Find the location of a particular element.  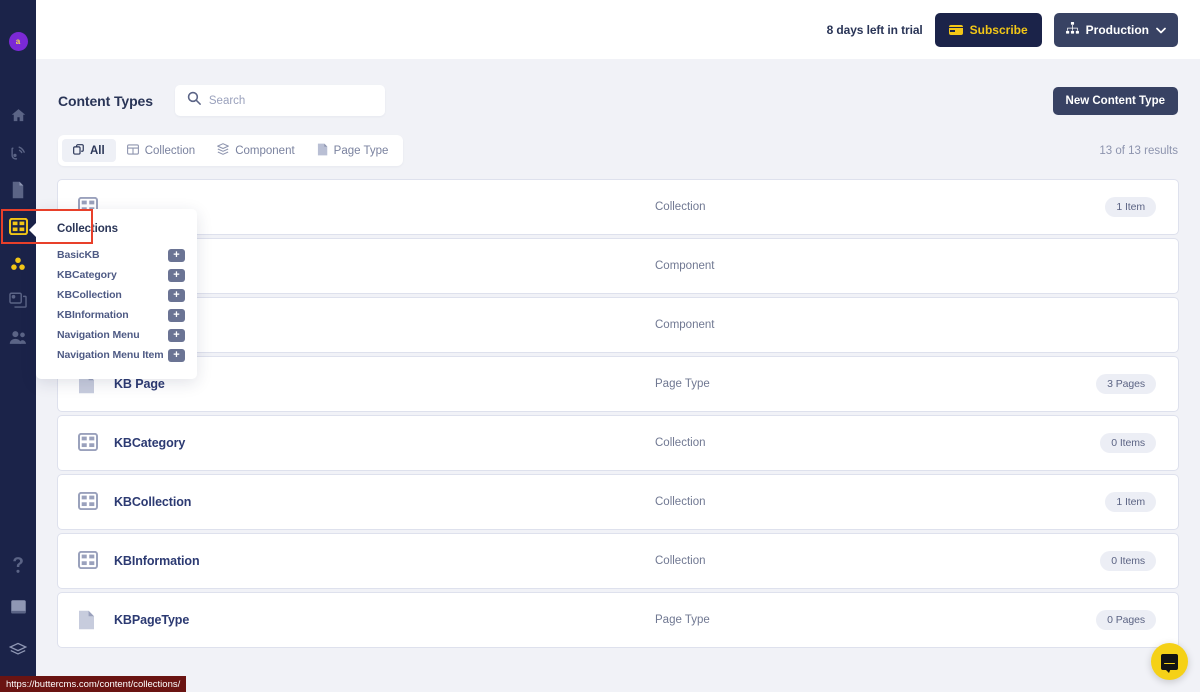

sidebar-item-blog is located at coordinates (18, 152).